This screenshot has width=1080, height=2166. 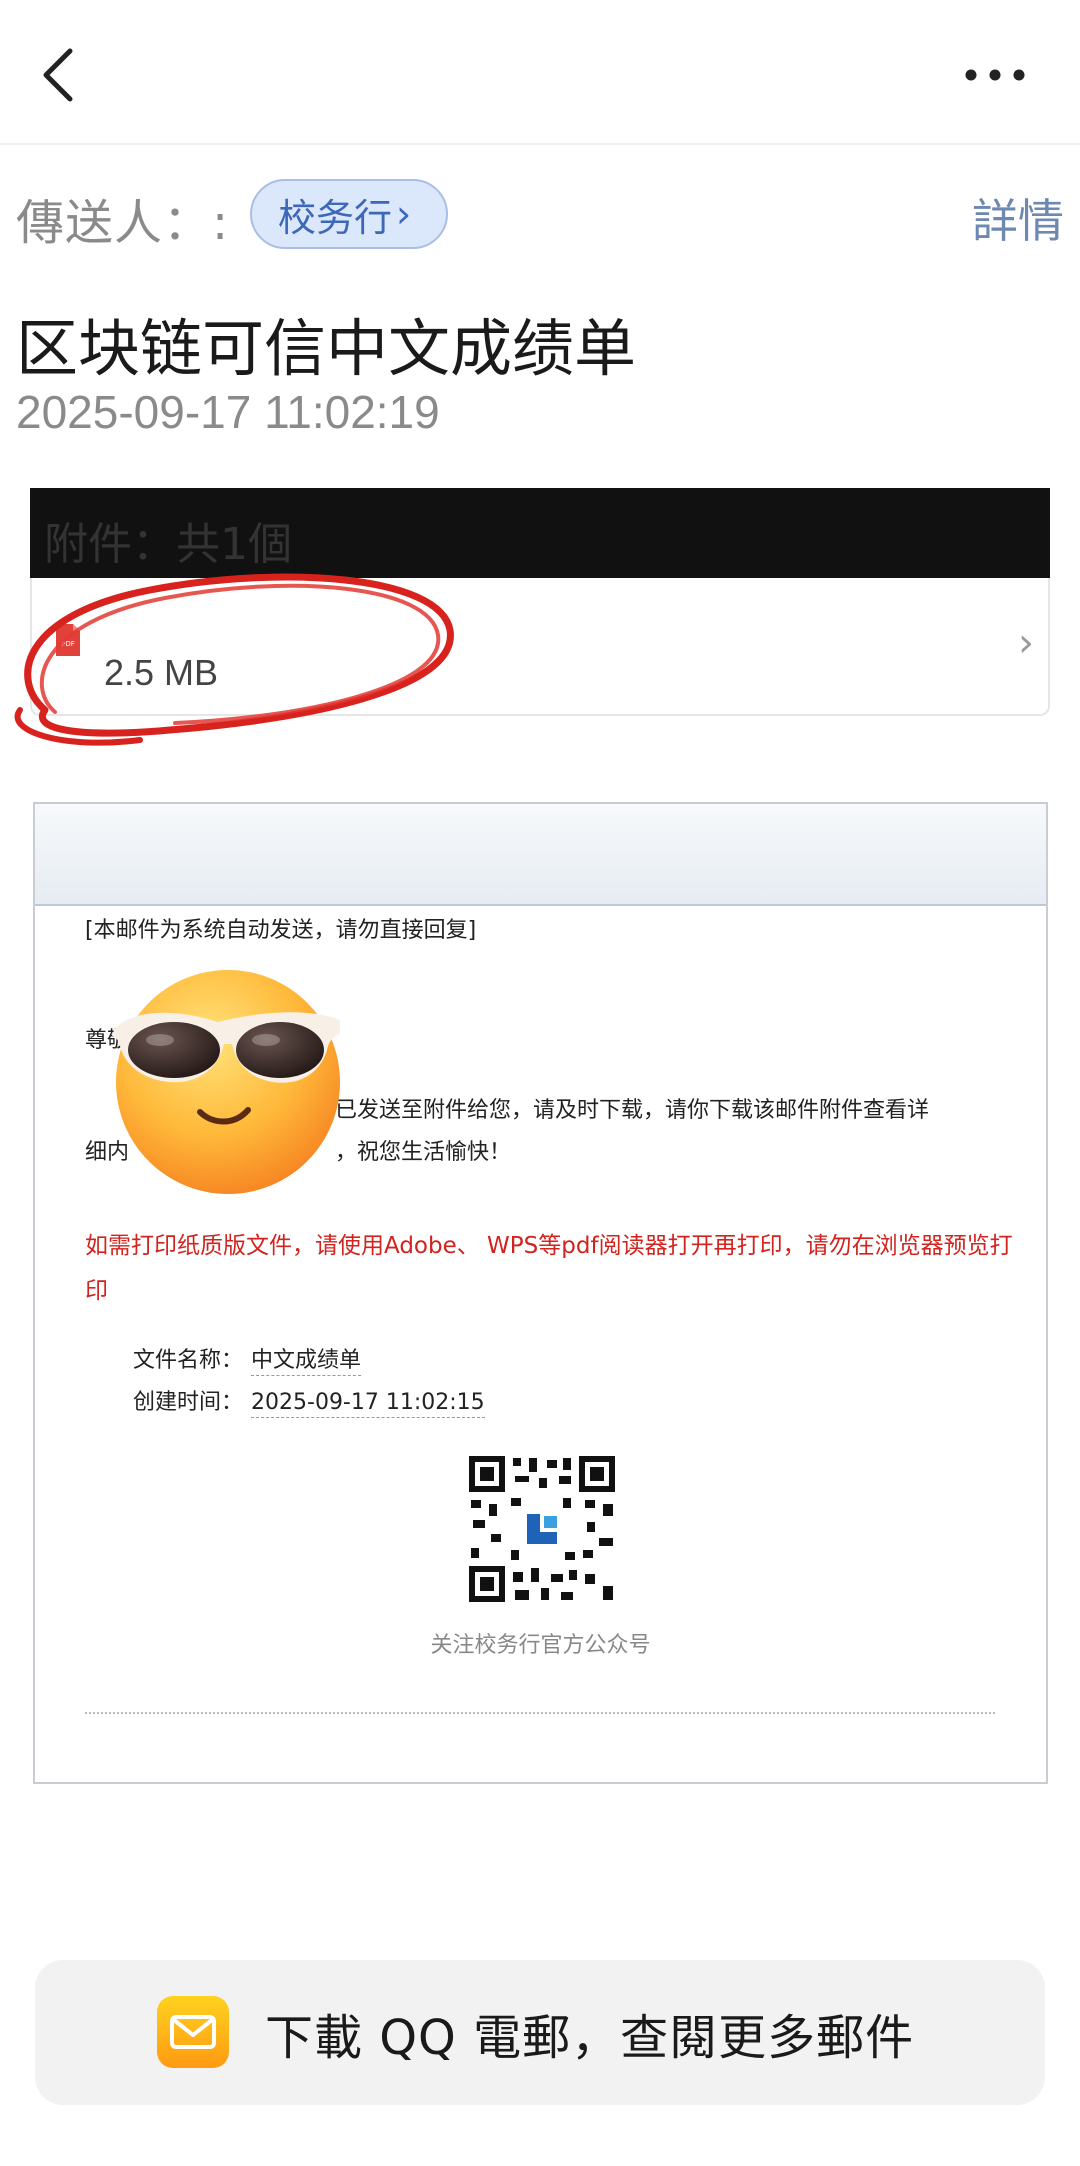 I want to click on more-options-button, so click(x=995, y=75).